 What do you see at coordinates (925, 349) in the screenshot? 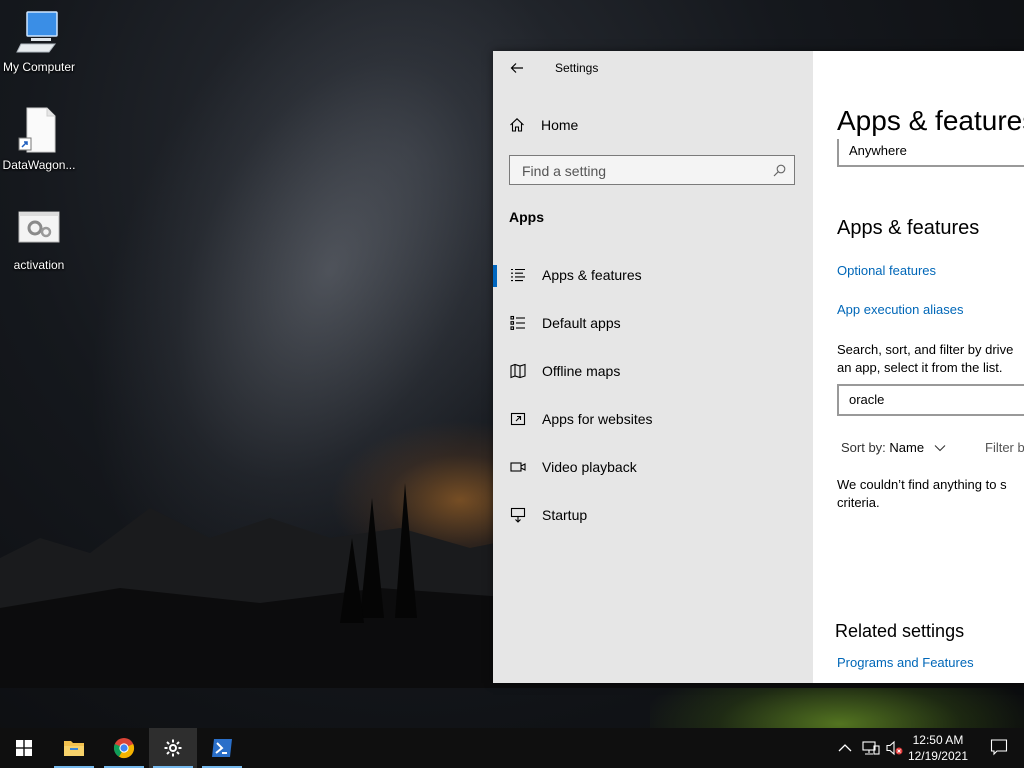
I see `description-line: Search, sort, and filter by drive` at bounding box center [925, 349].